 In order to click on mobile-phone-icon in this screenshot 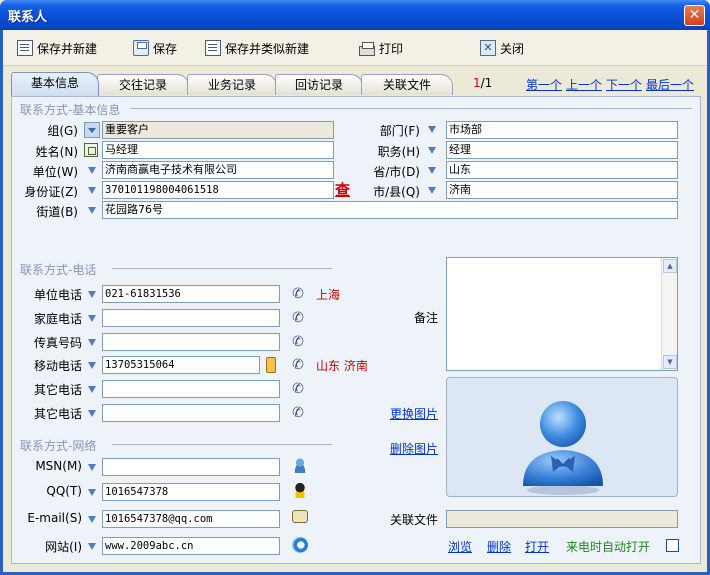, I will do `click(271, 365)`.